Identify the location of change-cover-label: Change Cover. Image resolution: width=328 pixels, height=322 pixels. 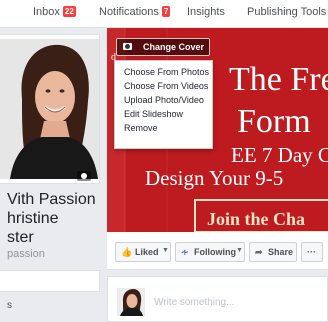
(174, 47).